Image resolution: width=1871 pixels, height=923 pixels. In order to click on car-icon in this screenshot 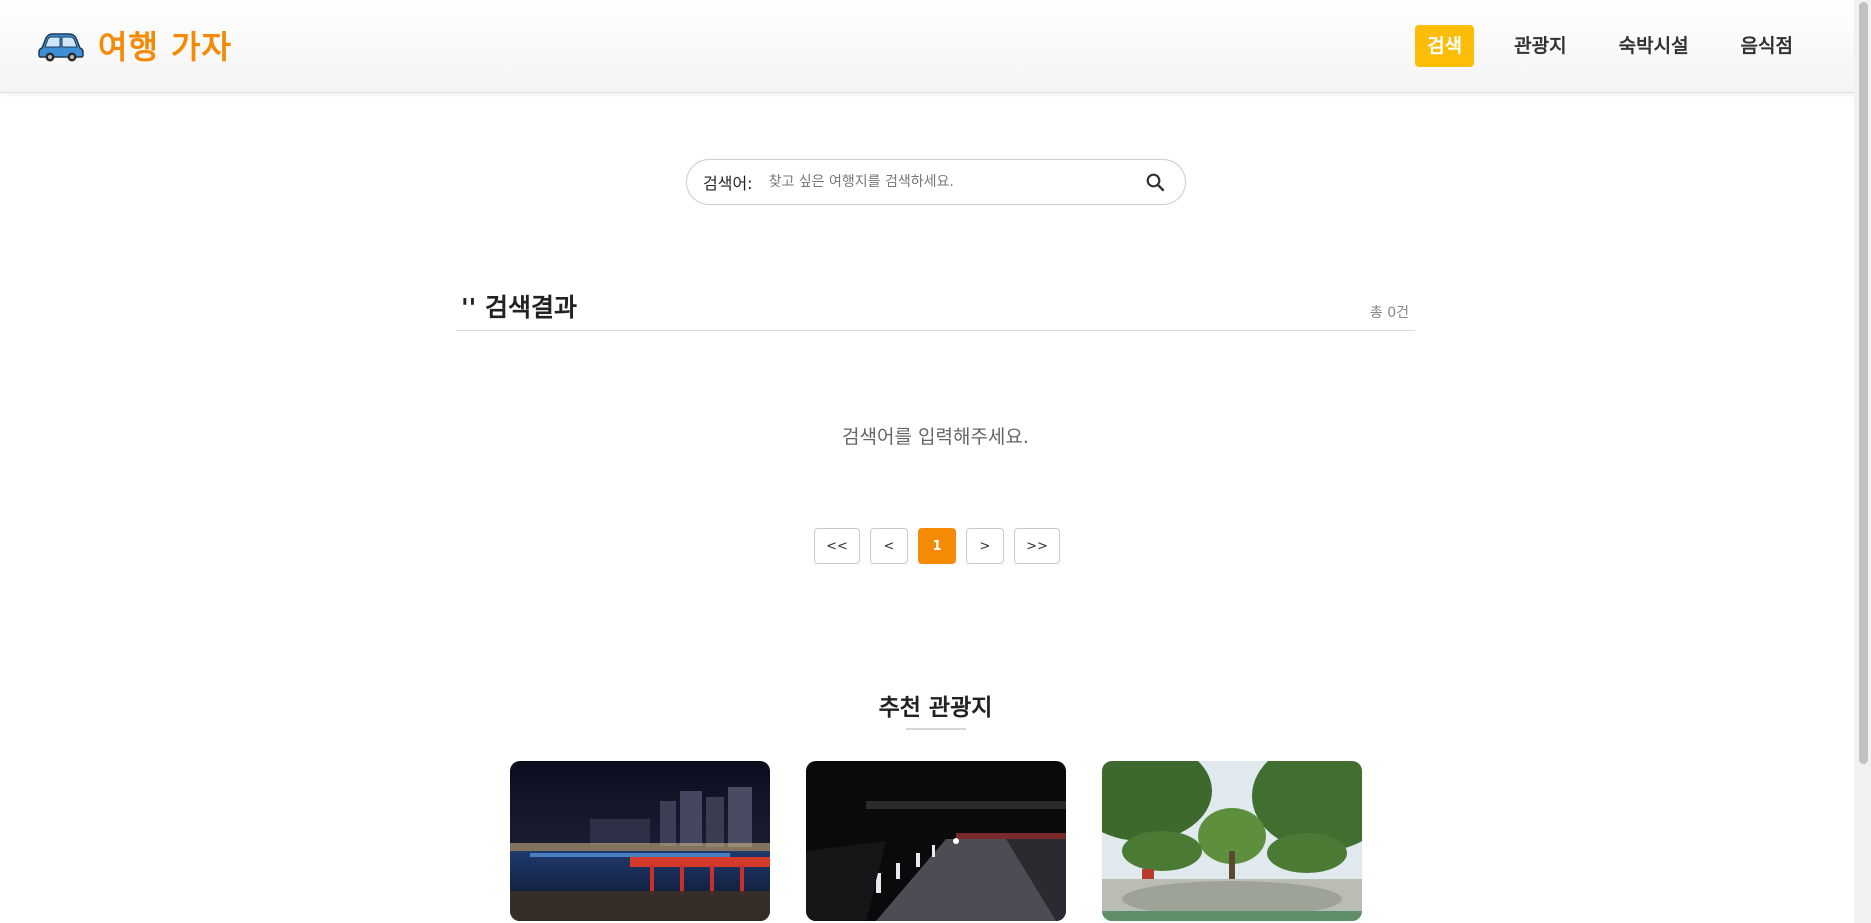, I will do `click(61, 45)`.